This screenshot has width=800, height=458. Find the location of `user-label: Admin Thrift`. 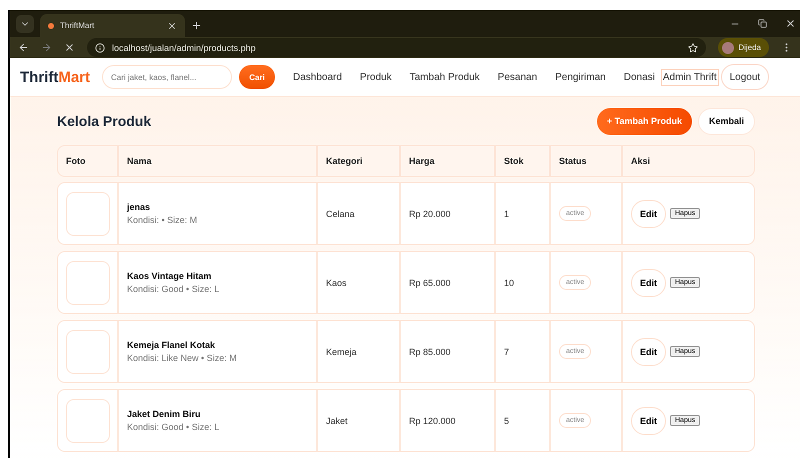

user-label: Admin Thrift is located at coordinates (689, 77).